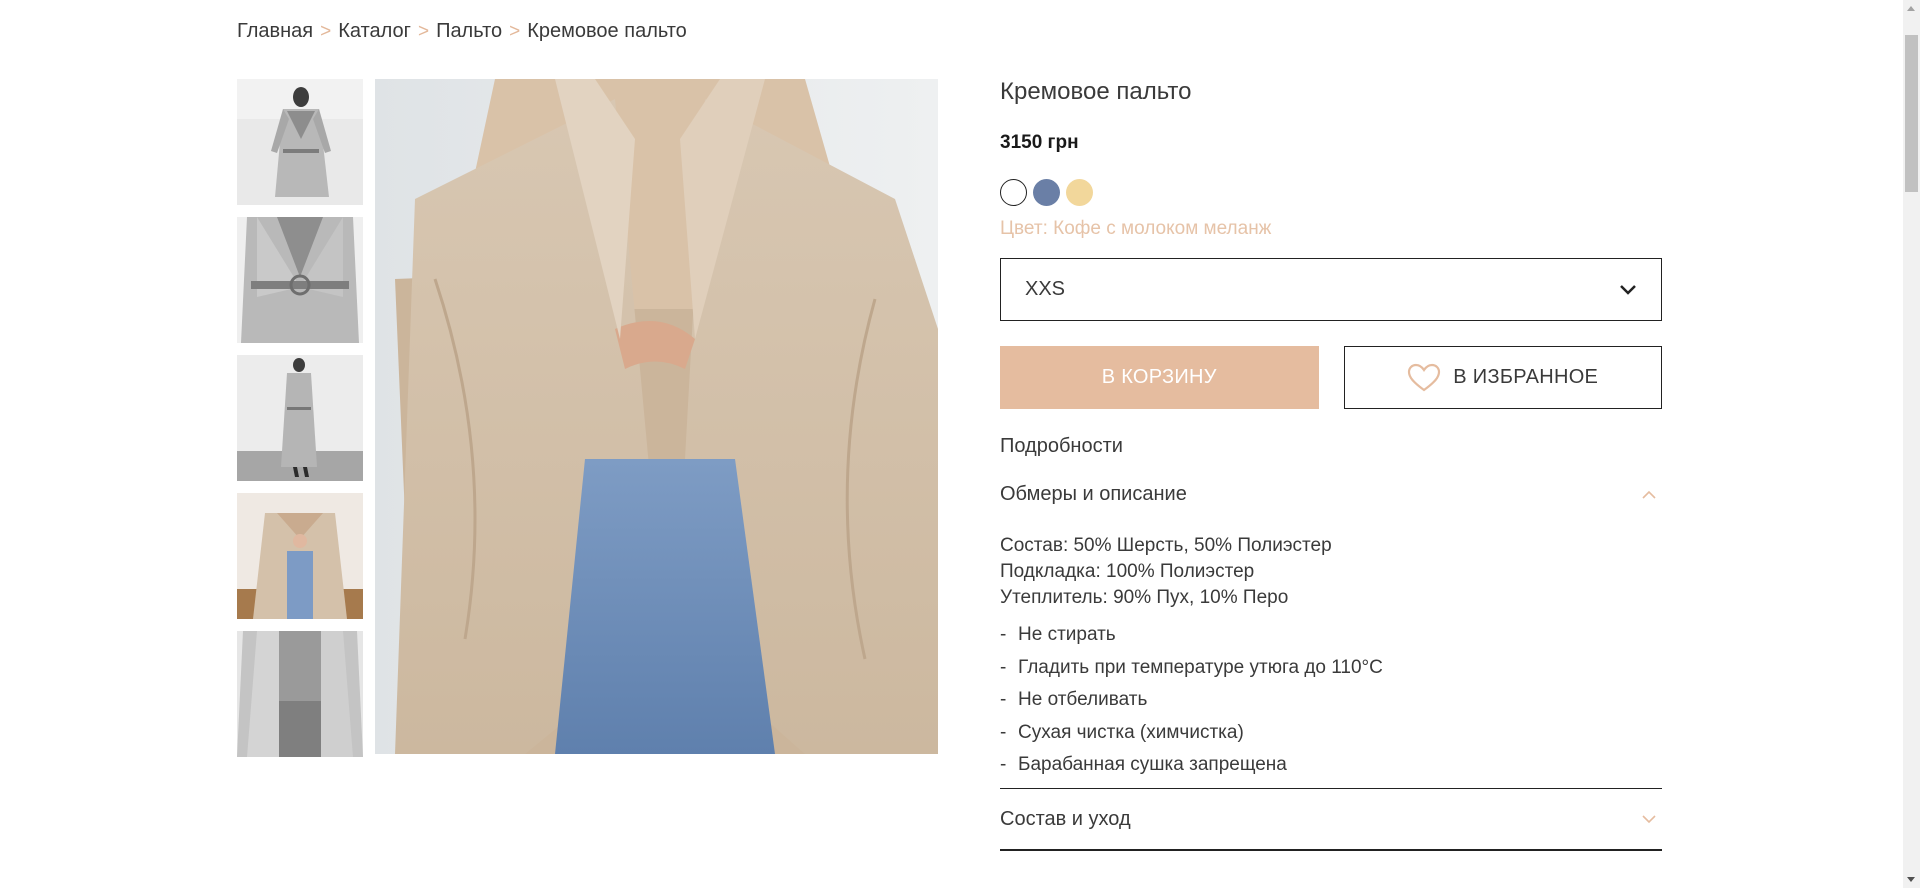  What do you see at coordinates (1143, 764) in the screenshot?
I see `care-item: - Барабанная сушка запрещена` at bounding box center [1143, 764].